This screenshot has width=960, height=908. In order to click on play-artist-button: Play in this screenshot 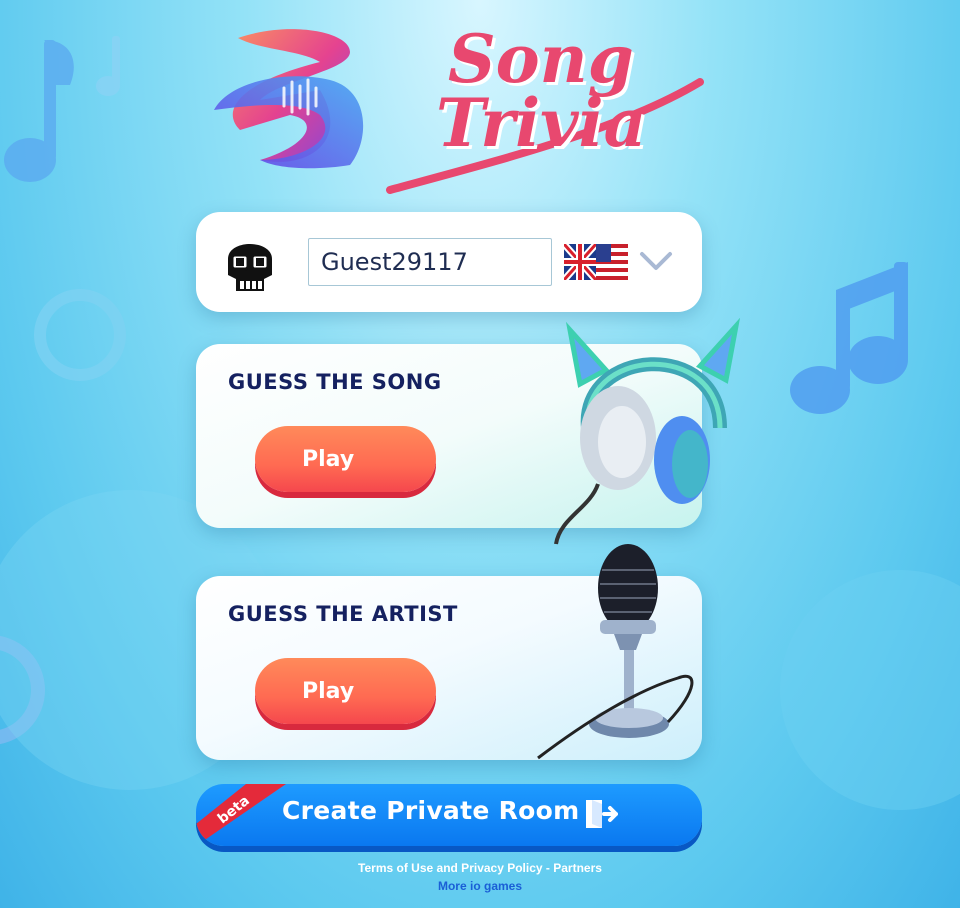, I will do `click(345, 691)`.